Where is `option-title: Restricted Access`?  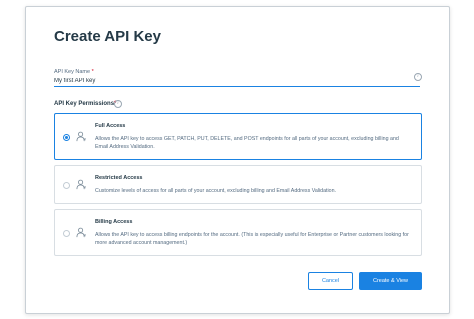 option-title: Restricted Access is located at coordinates (119, 178).